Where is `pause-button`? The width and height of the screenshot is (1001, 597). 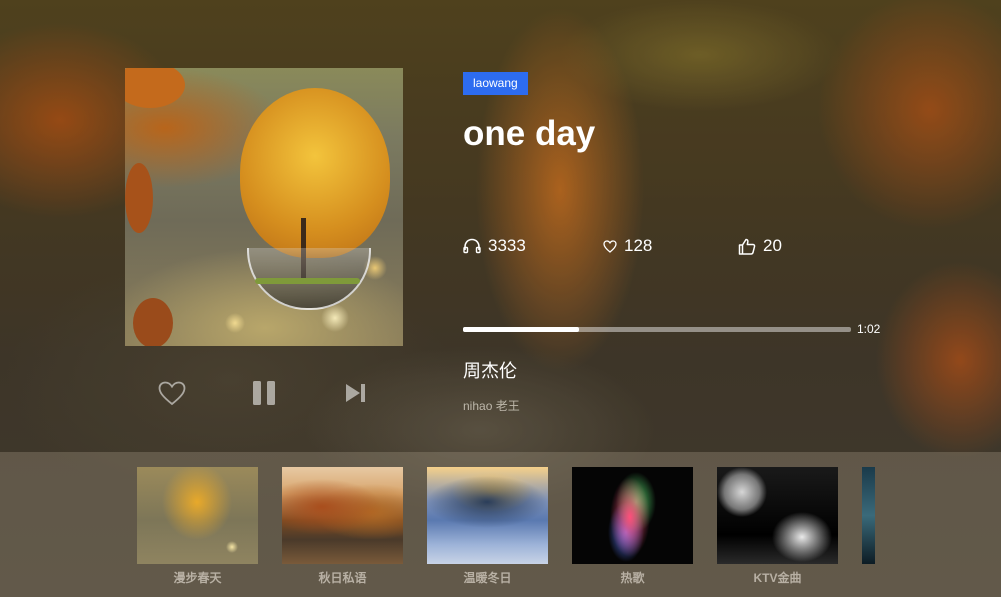
pause-button is located at coordinates (264, 393).